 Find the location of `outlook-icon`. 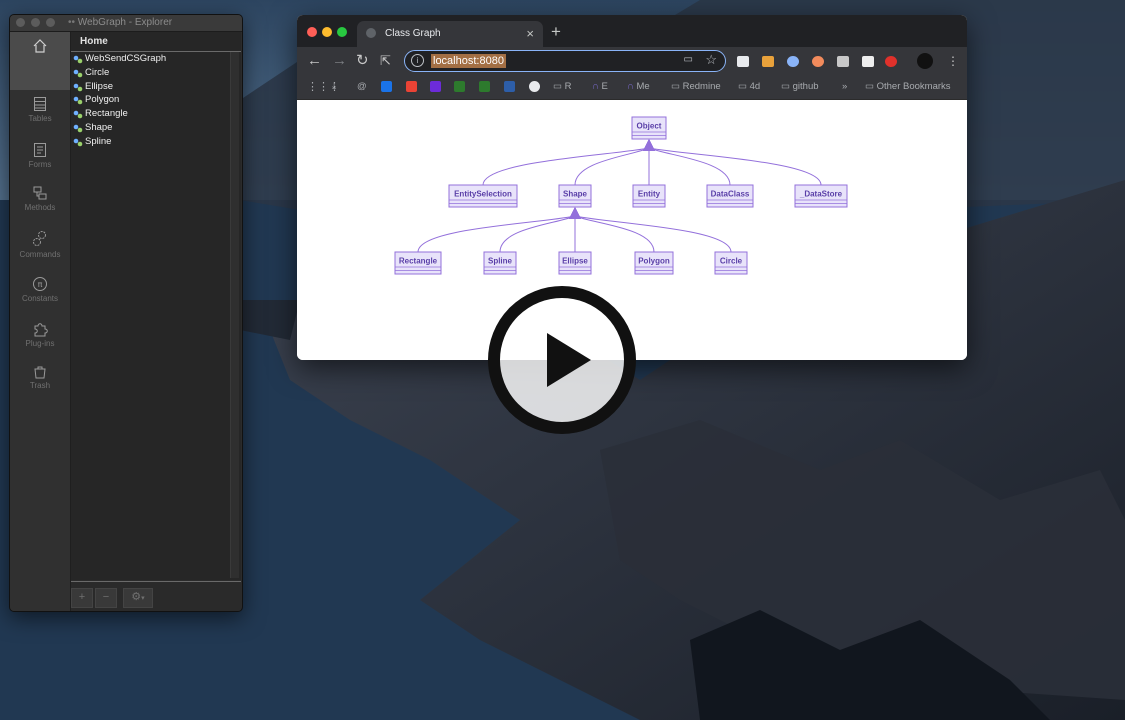

outlook-icon is located at coordinates (386, 86).